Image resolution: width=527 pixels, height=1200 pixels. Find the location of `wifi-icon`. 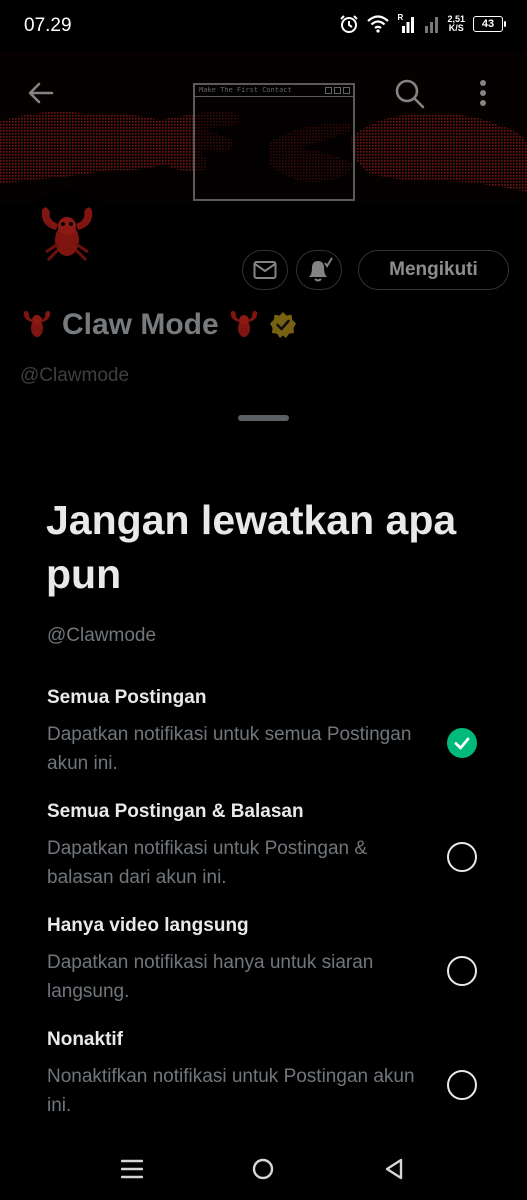

wifi-icon is located at coordinates (378, 24).